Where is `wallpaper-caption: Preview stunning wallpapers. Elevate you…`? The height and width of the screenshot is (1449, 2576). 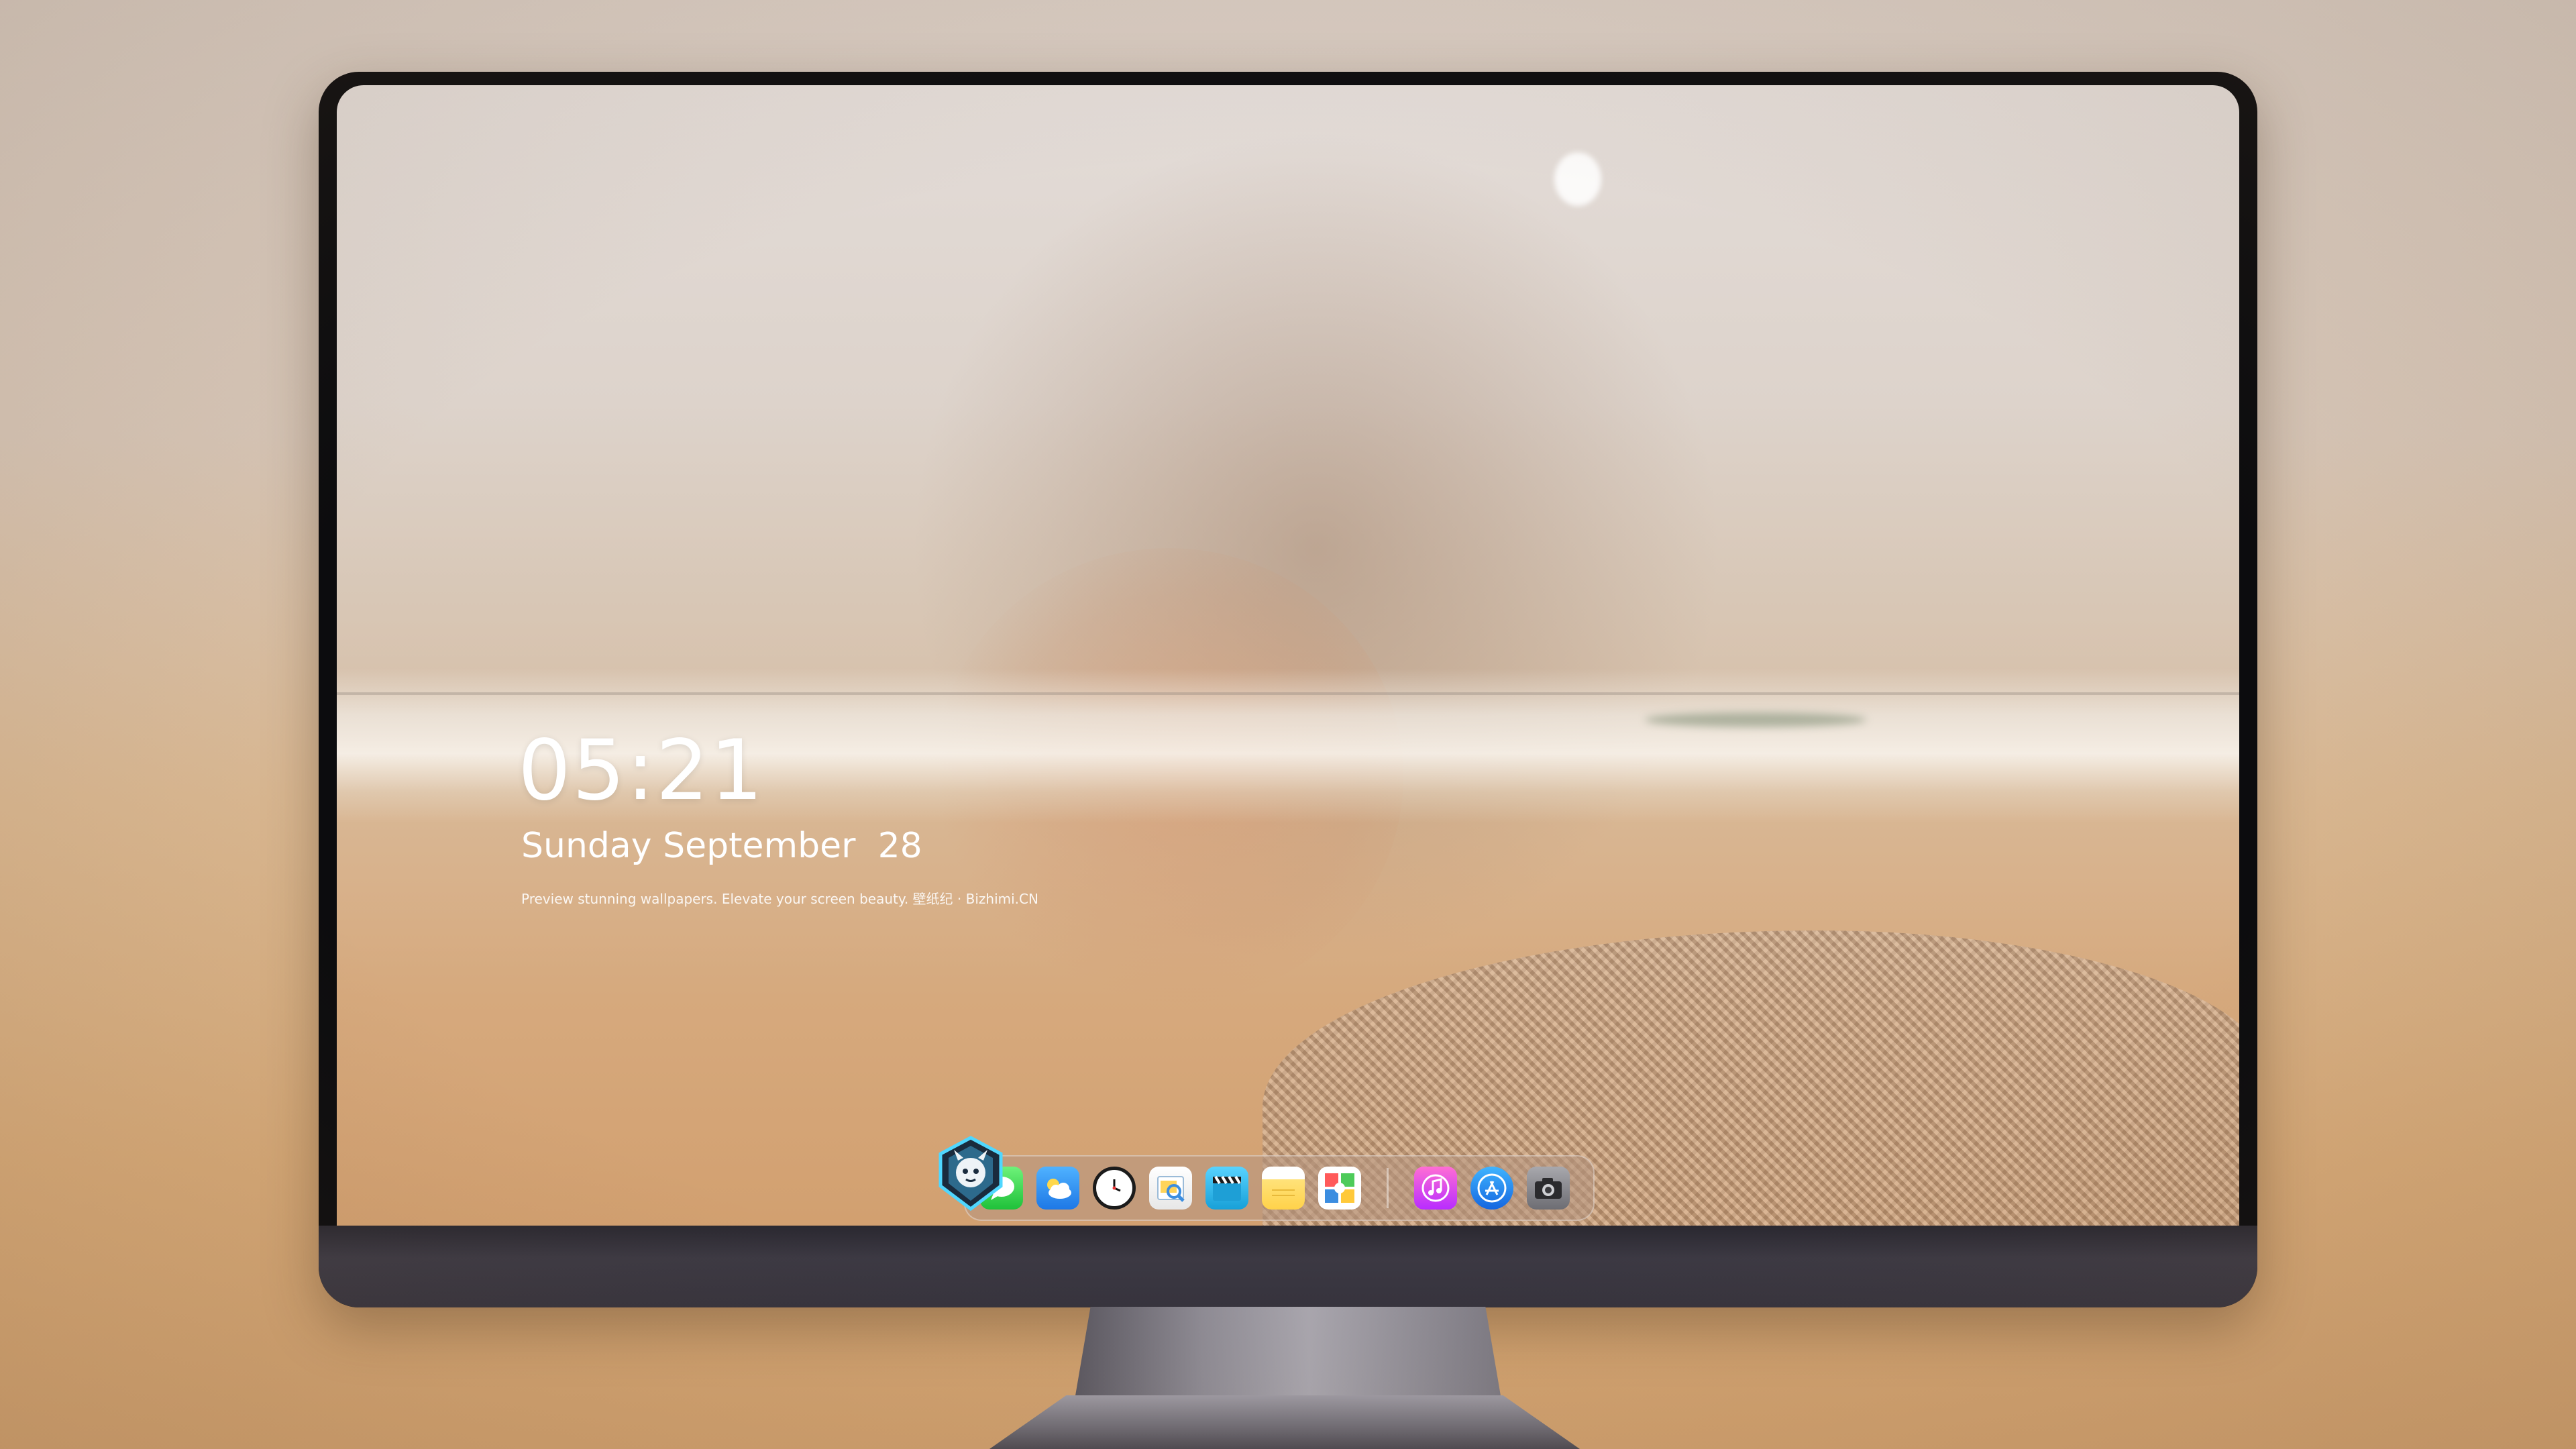 wallpaper-caption: Preview stunning wallpapers. Elevate you… is located at coordinates (779, 899).